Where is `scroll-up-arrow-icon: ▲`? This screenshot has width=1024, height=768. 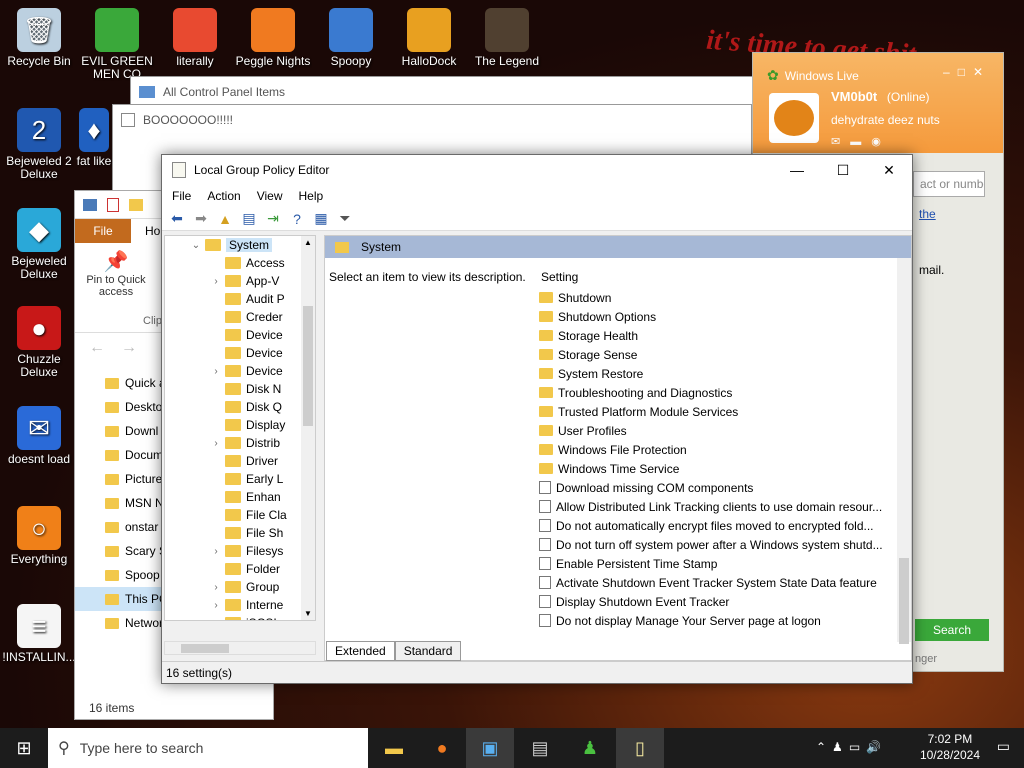 scroll-up-arrow-icon: ▲ is located at coordinates (308, 242).